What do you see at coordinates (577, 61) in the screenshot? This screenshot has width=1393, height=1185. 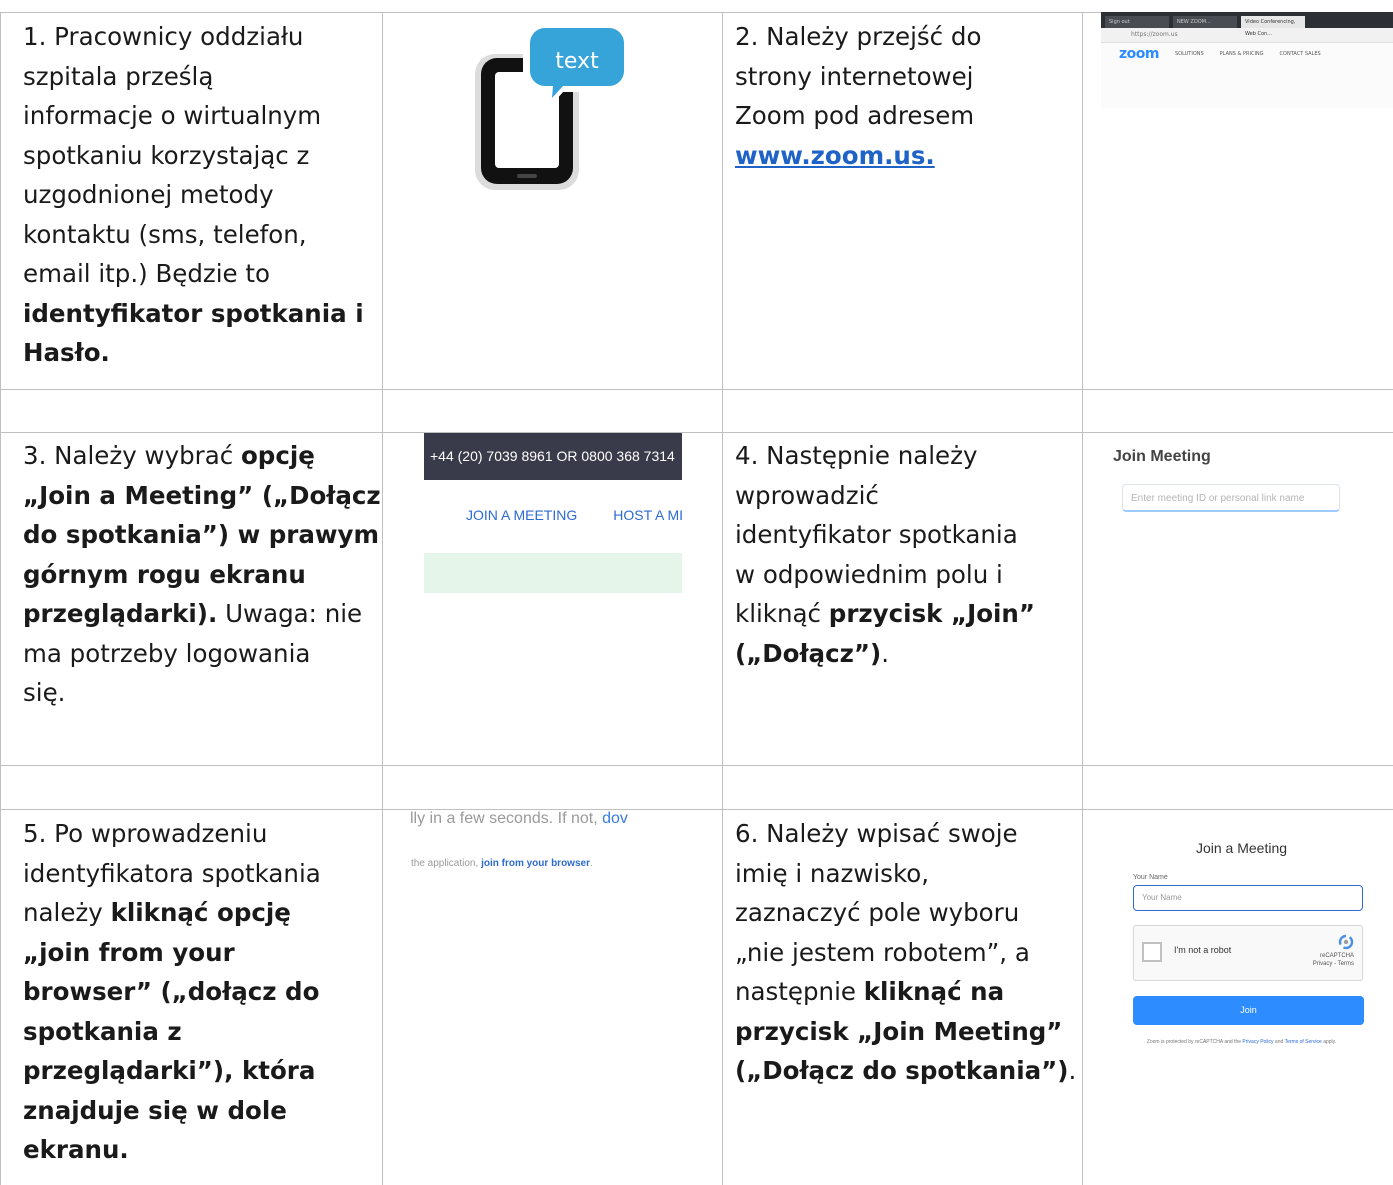 I see `phone-bubble-text: text` at bounding box center [577, 61].